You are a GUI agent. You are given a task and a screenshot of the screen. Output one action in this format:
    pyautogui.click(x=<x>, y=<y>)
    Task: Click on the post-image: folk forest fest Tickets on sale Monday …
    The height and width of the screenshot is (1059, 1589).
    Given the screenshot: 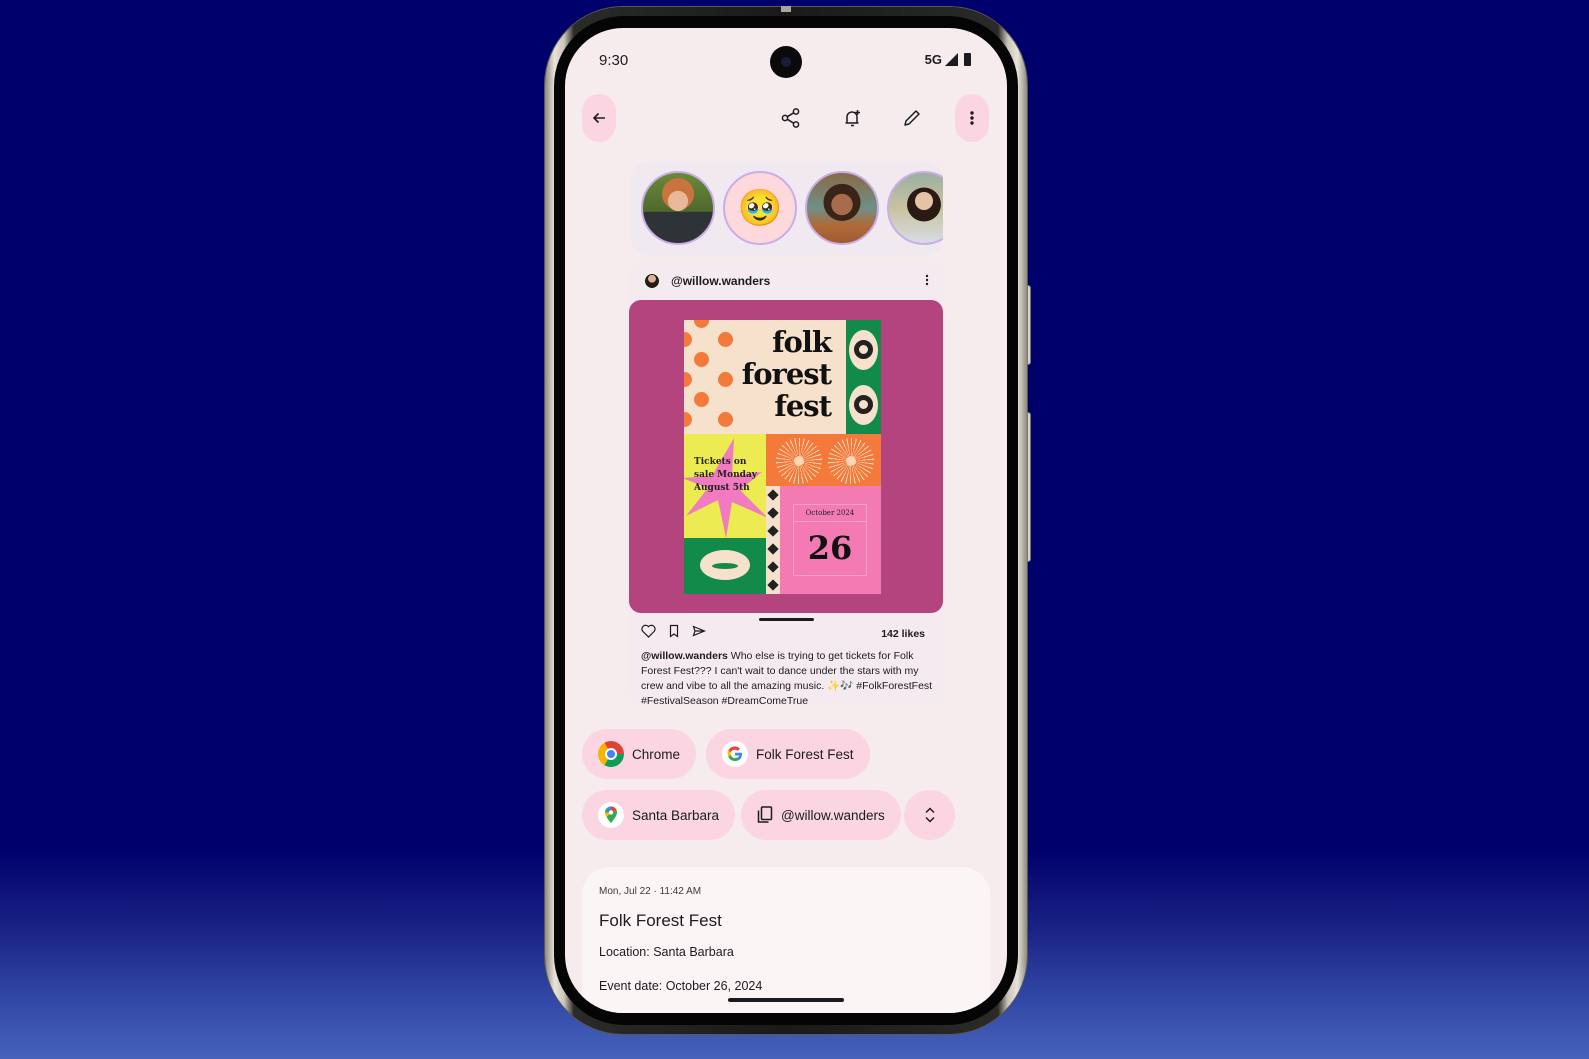 What is the action you would take?
    pyautogui.click(x=786, y=456)
    